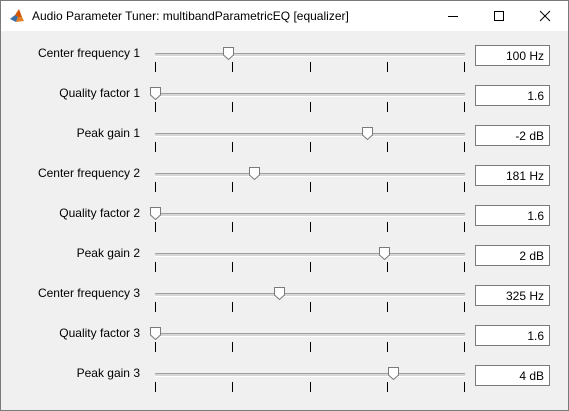 This screenshot has height=411, width=569. I want to click on parameter-row: Peak gain 1 -2 dB, so click(284, 136).